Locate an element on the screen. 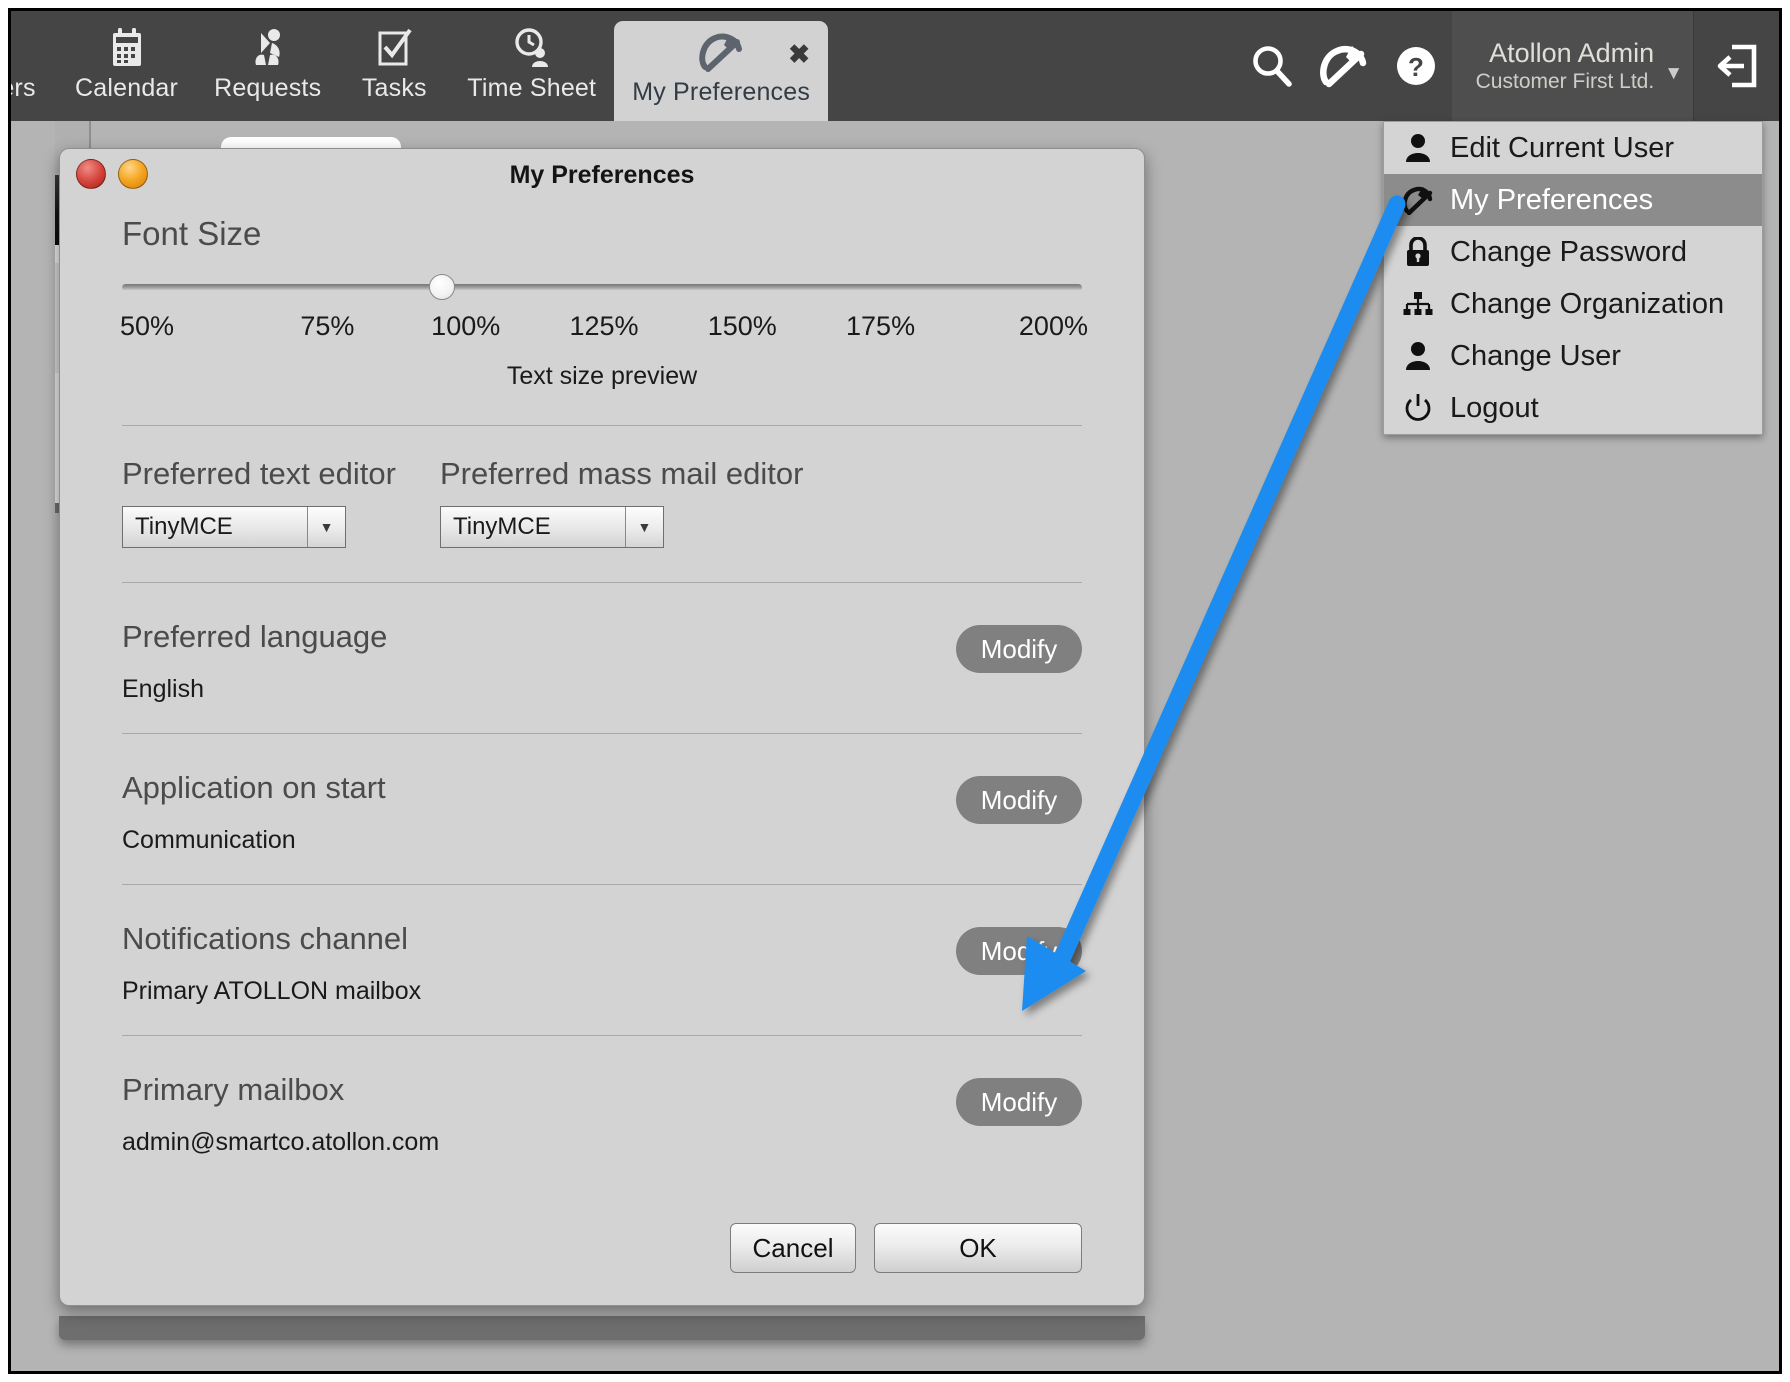 The width and height of the screenshot is (1790, 1382). ok-button: OK is located at coordinates (978, 1248).